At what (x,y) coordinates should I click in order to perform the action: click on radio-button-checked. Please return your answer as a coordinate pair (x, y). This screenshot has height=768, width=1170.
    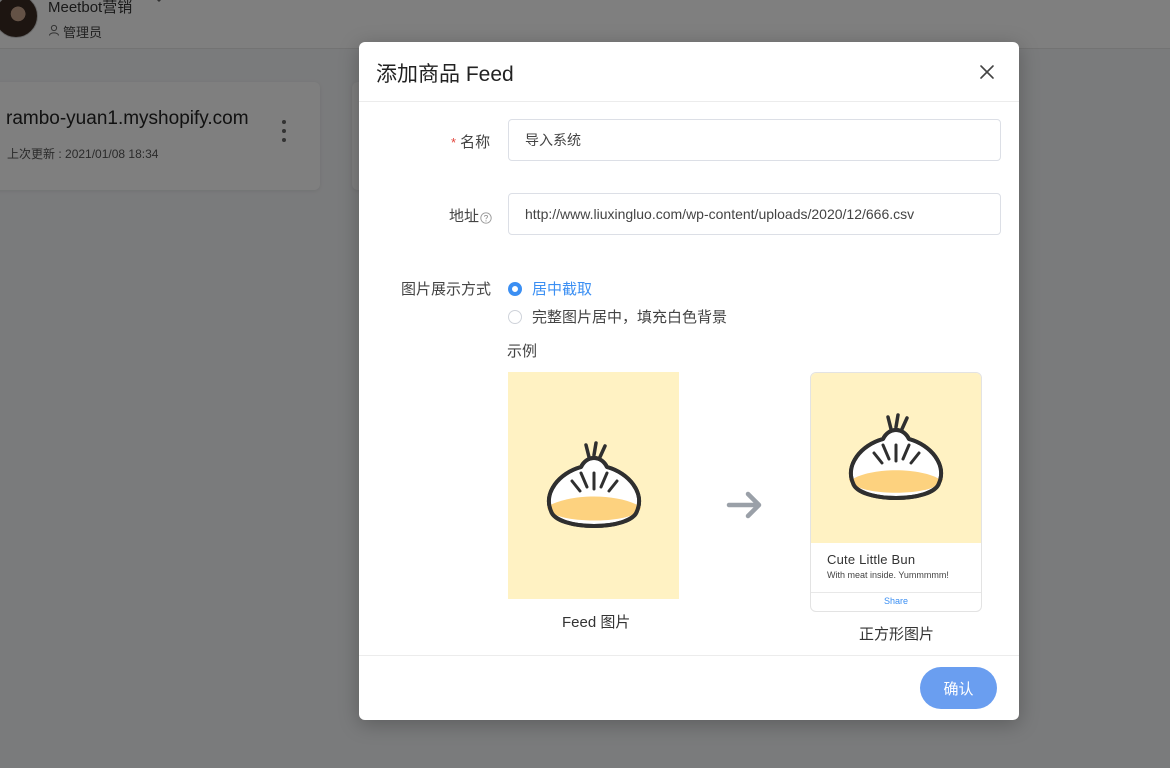
    Looking at the image, I should click on (515, 288).